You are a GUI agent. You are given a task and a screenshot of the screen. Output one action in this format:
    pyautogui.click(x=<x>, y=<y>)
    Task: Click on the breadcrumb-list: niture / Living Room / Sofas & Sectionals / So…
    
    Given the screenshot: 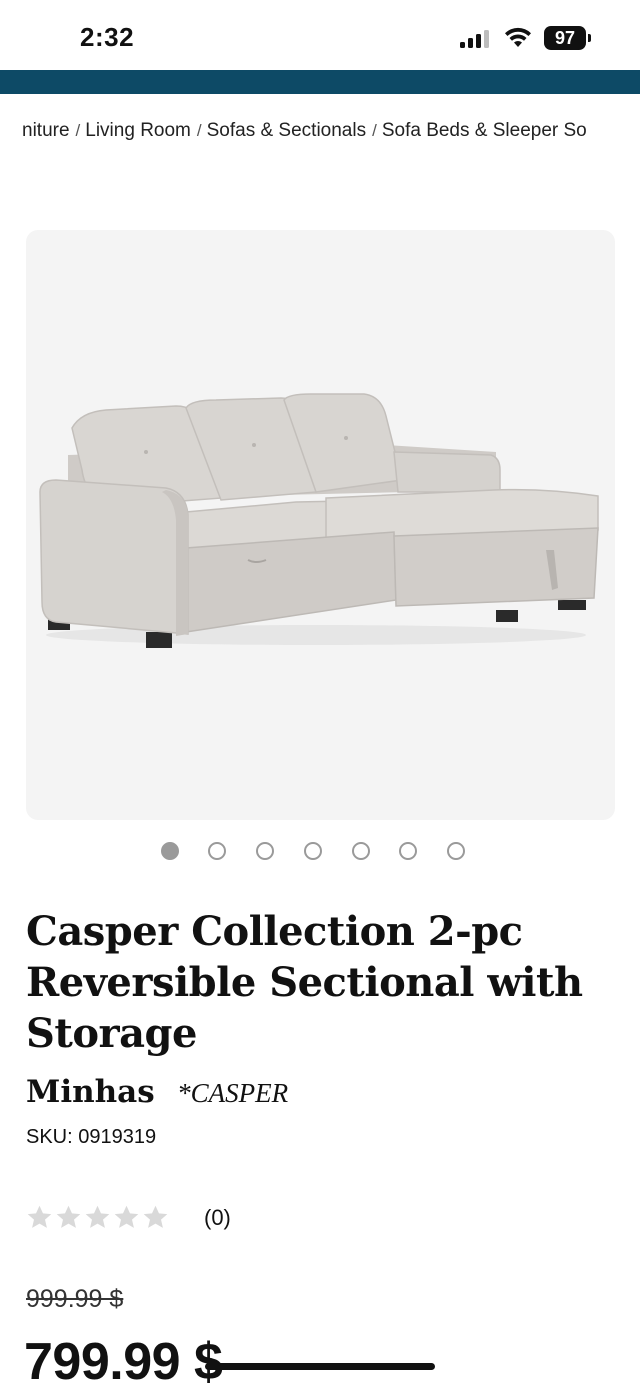 What is the action you would take?
    pyautogui.click(x=304, y=131)
    